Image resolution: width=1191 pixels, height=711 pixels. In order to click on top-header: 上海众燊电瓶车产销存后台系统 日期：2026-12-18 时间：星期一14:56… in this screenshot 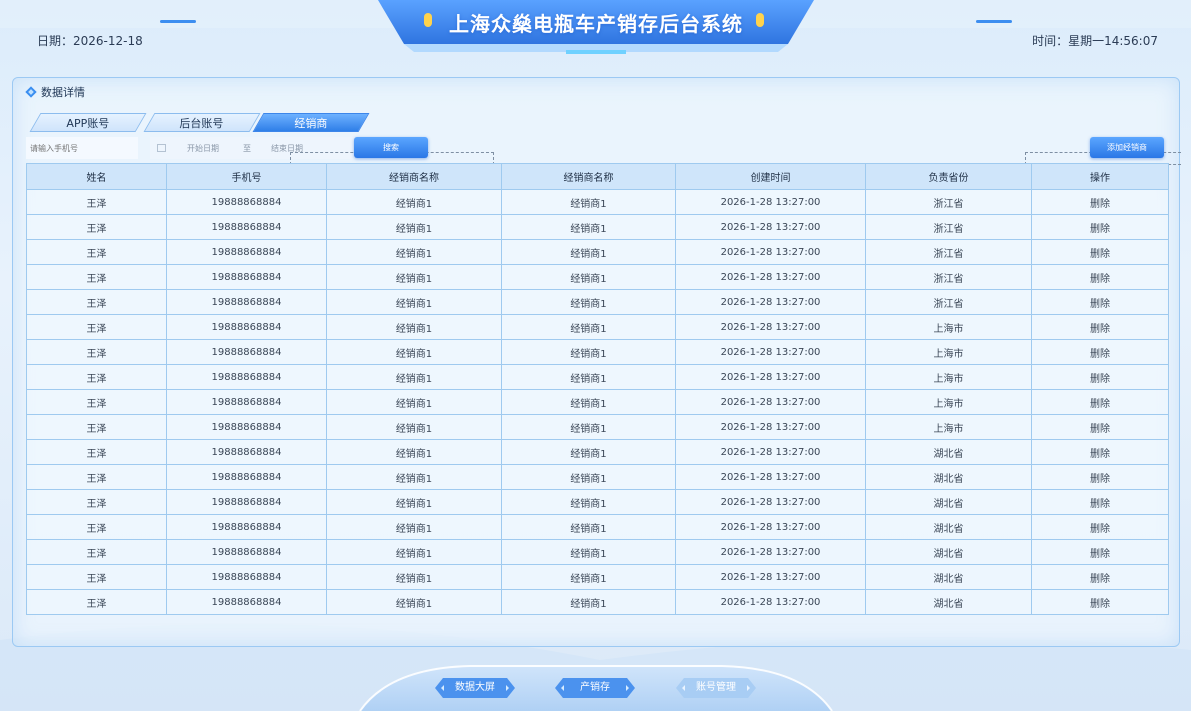, I will do `click(595, 35)`.